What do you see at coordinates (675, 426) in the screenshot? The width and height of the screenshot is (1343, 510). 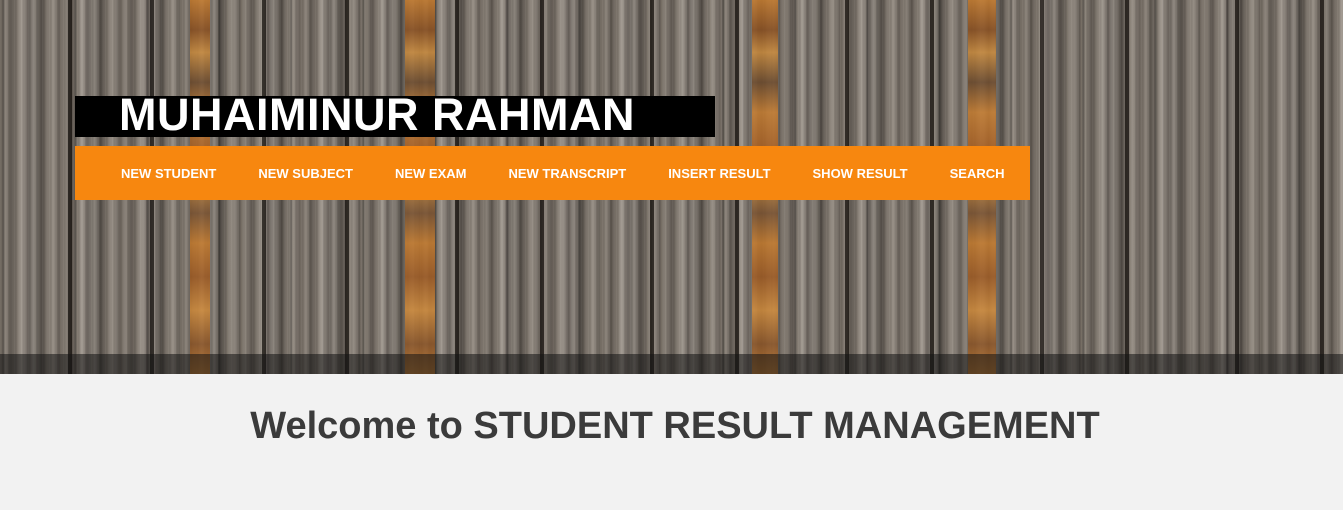 I see `welcome-heading: Welcome to STUDENT RESULT MANAGEMENT` at bounding box center [675, 426].